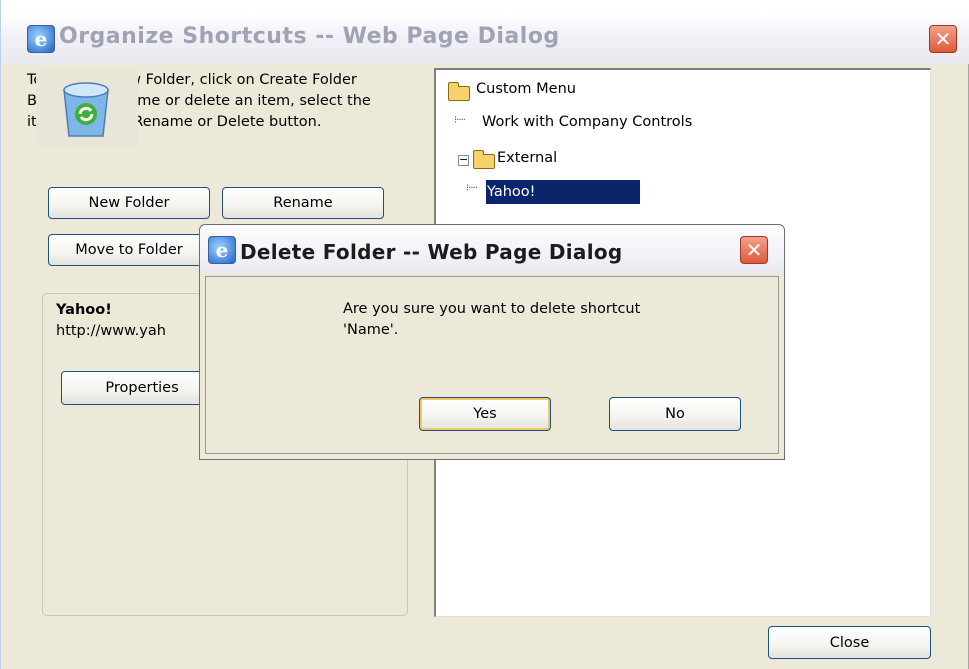 The height and width of the screenshot is (669, 969). Describe the element at coordinates (527, 158) in the screenshot. I see `tree-item-external: External` at that location.